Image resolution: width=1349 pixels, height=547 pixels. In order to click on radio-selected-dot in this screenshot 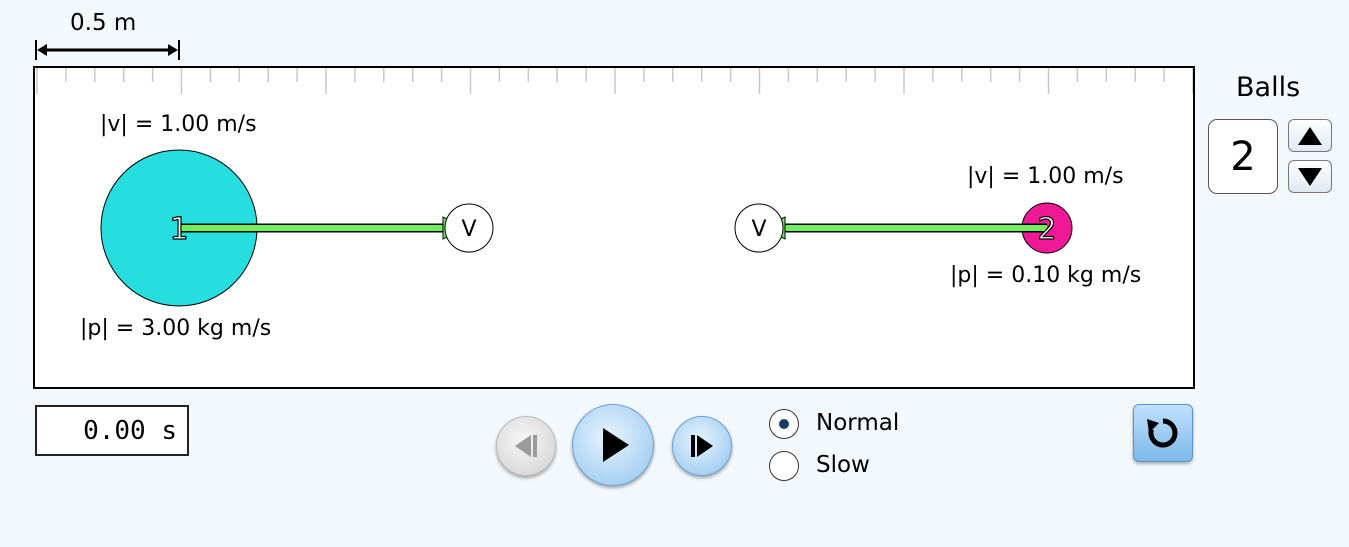, I will do `click(784, 424)`.